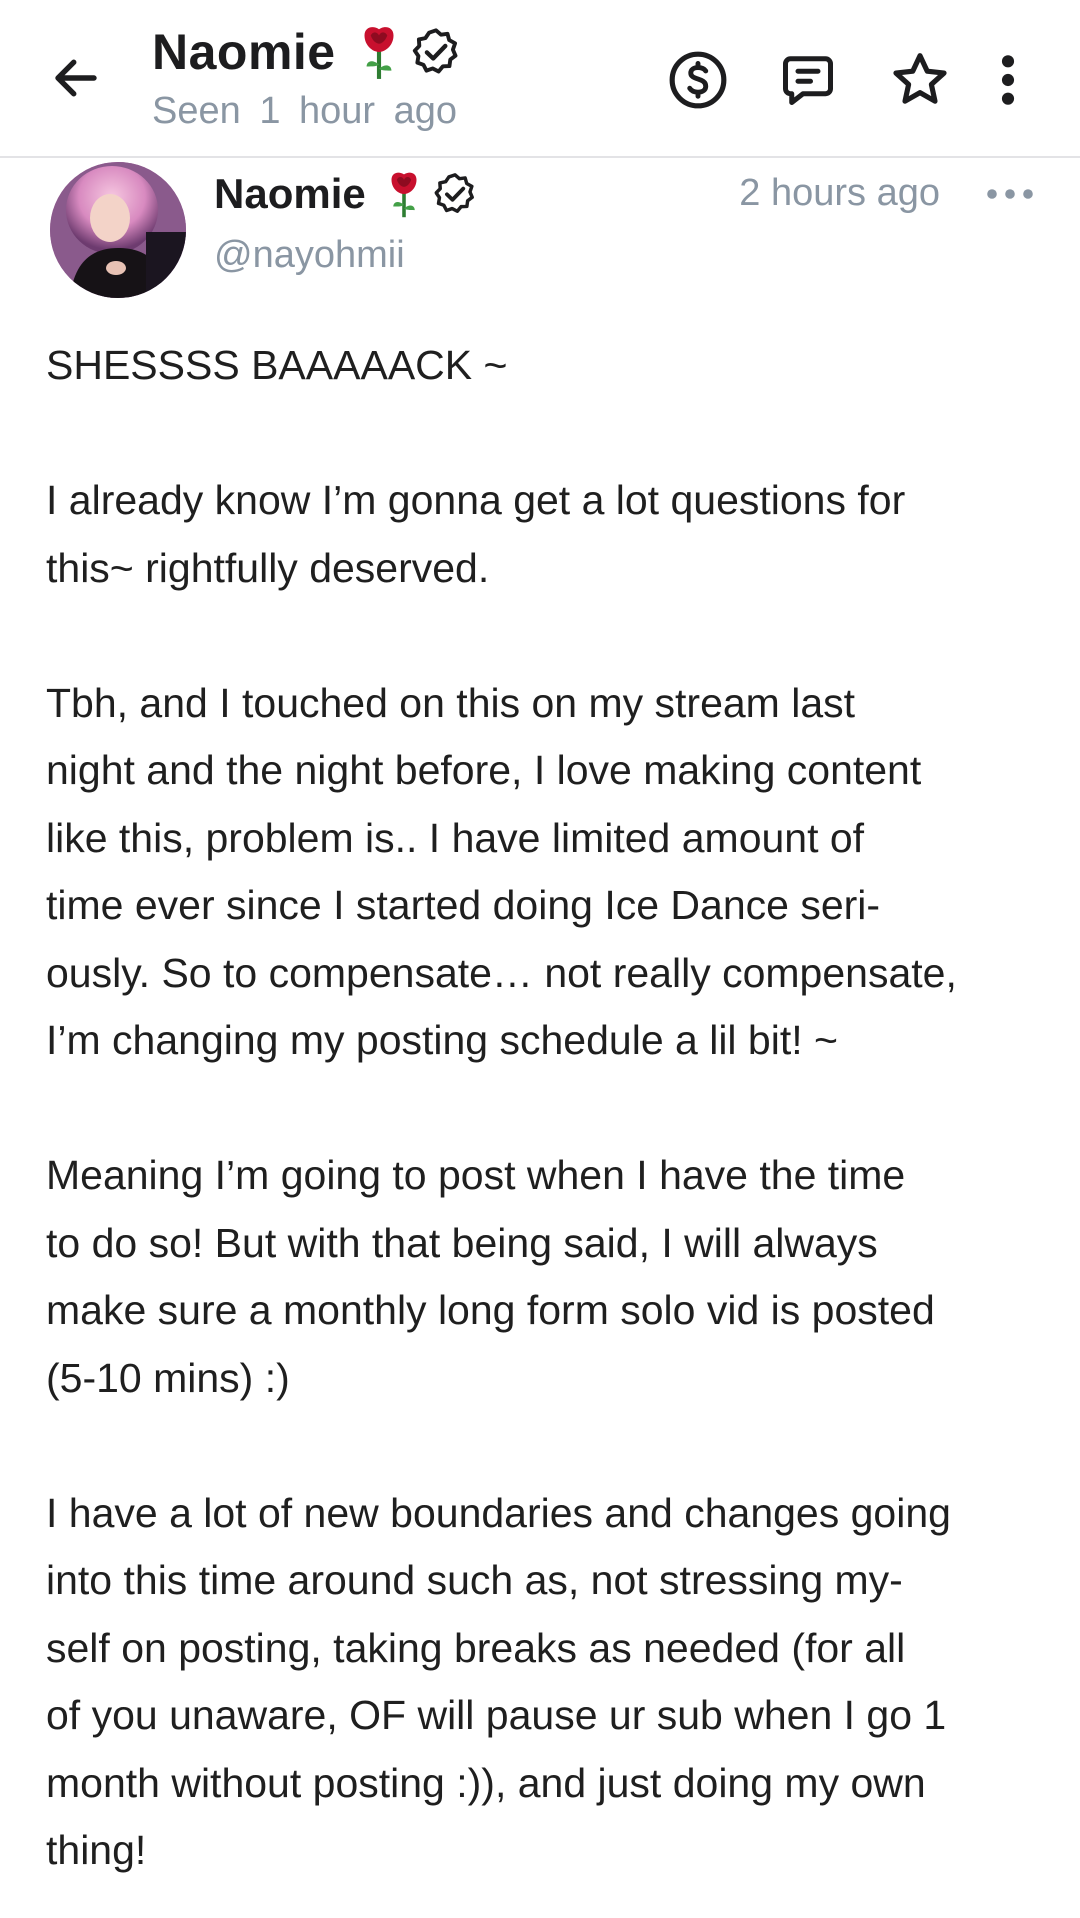 This screenshot has width=1080, height=1918. I want to click on more-horizontal-icon, so click(1010, 194).